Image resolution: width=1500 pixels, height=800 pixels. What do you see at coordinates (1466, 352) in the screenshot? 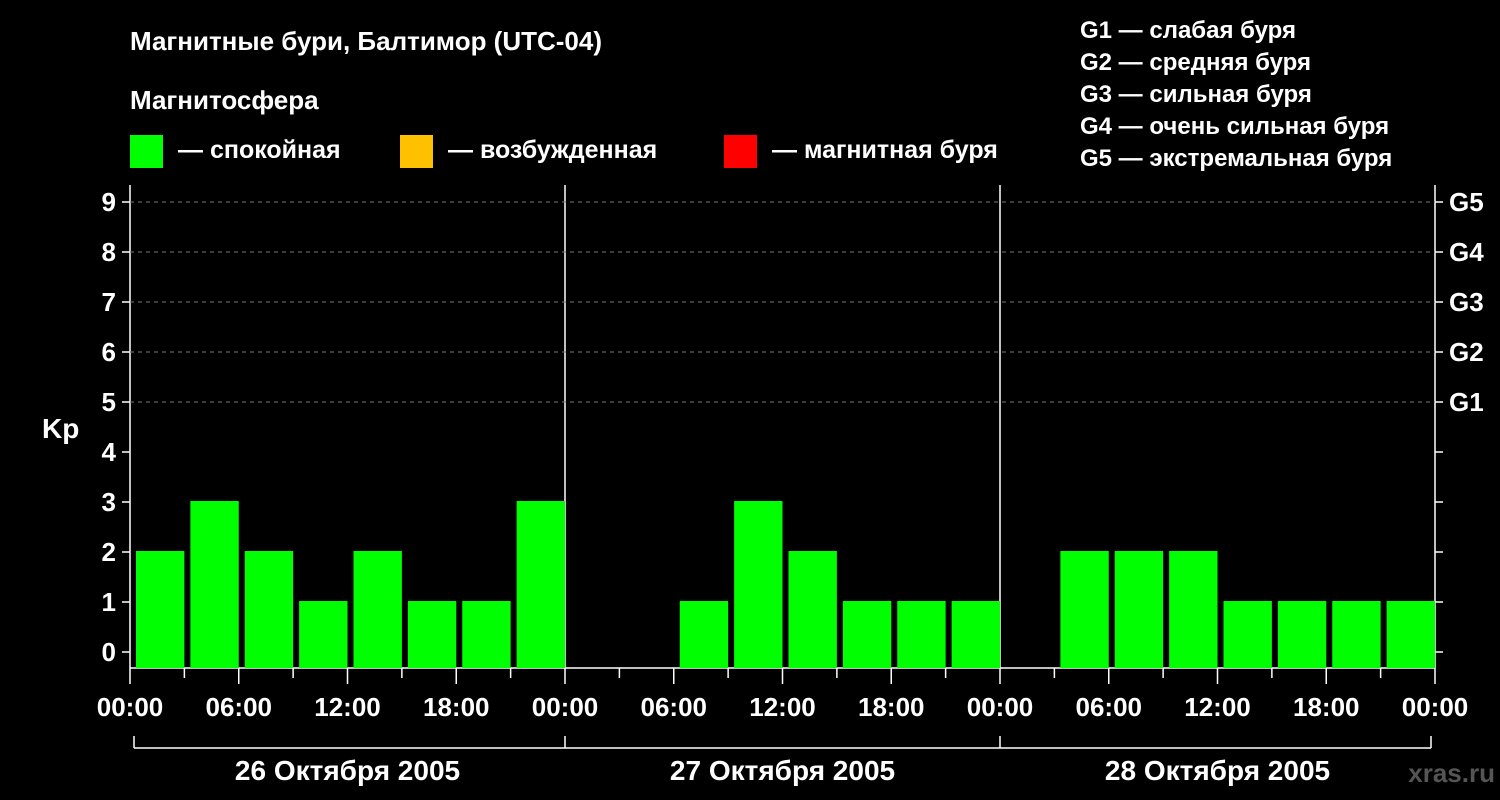
I see `g-tick-label: G2` at bounding box center [1466, 352].